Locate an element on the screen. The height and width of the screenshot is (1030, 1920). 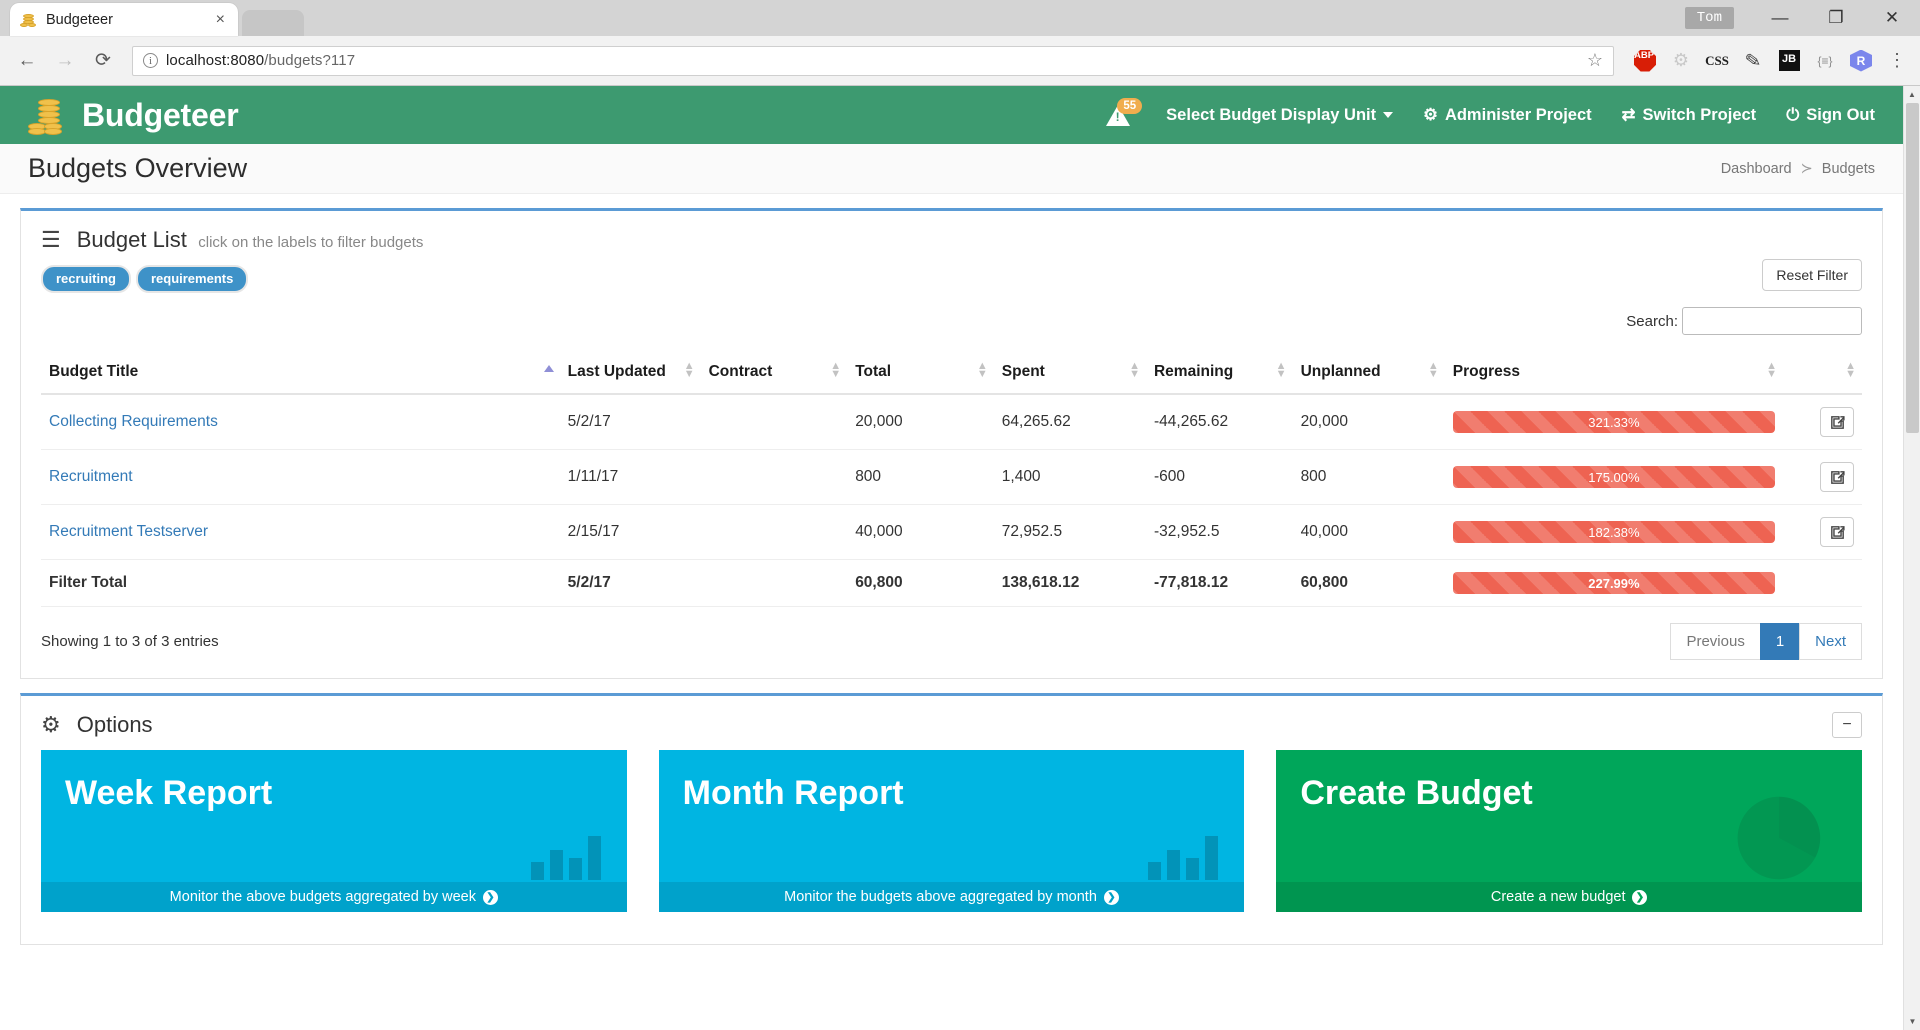
warning-count-badge: 55 is located at coordinates (1130, 106).